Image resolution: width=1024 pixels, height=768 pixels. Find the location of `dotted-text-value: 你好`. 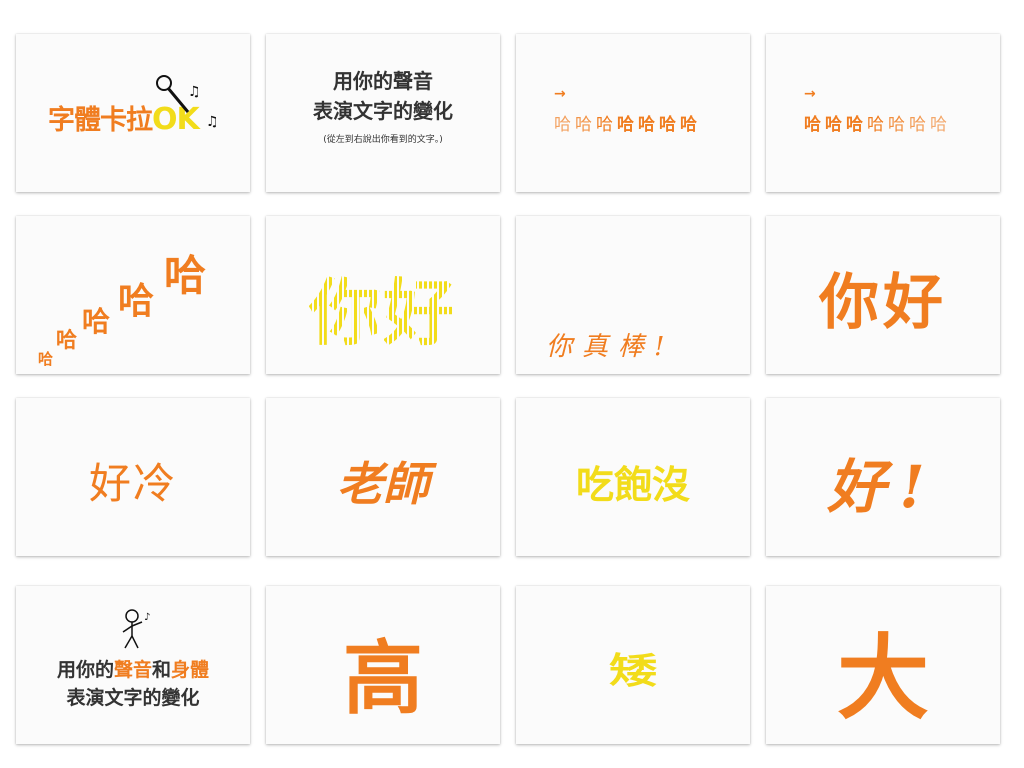

dotted-text-value: 你好 is located at coordinates (382, 313).